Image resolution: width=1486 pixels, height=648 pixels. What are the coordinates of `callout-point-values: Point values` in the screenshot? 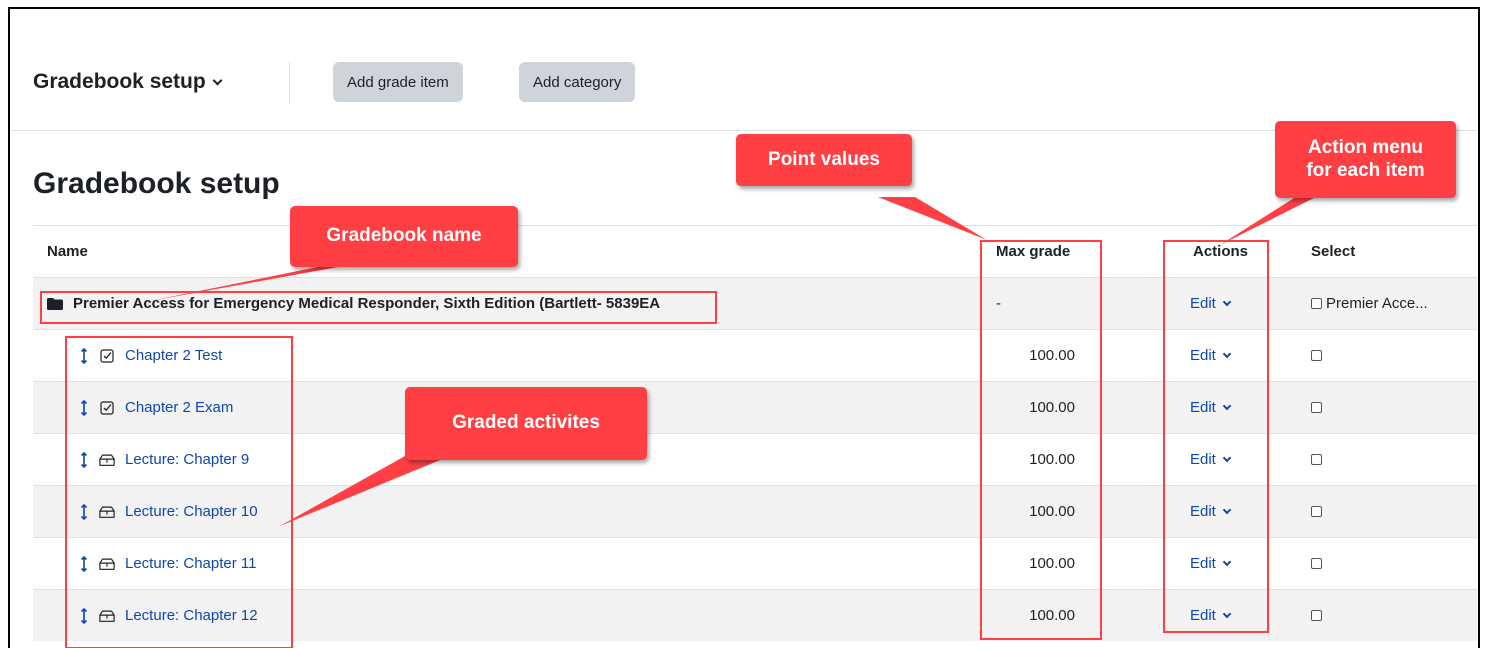 It's located at (824, 160).